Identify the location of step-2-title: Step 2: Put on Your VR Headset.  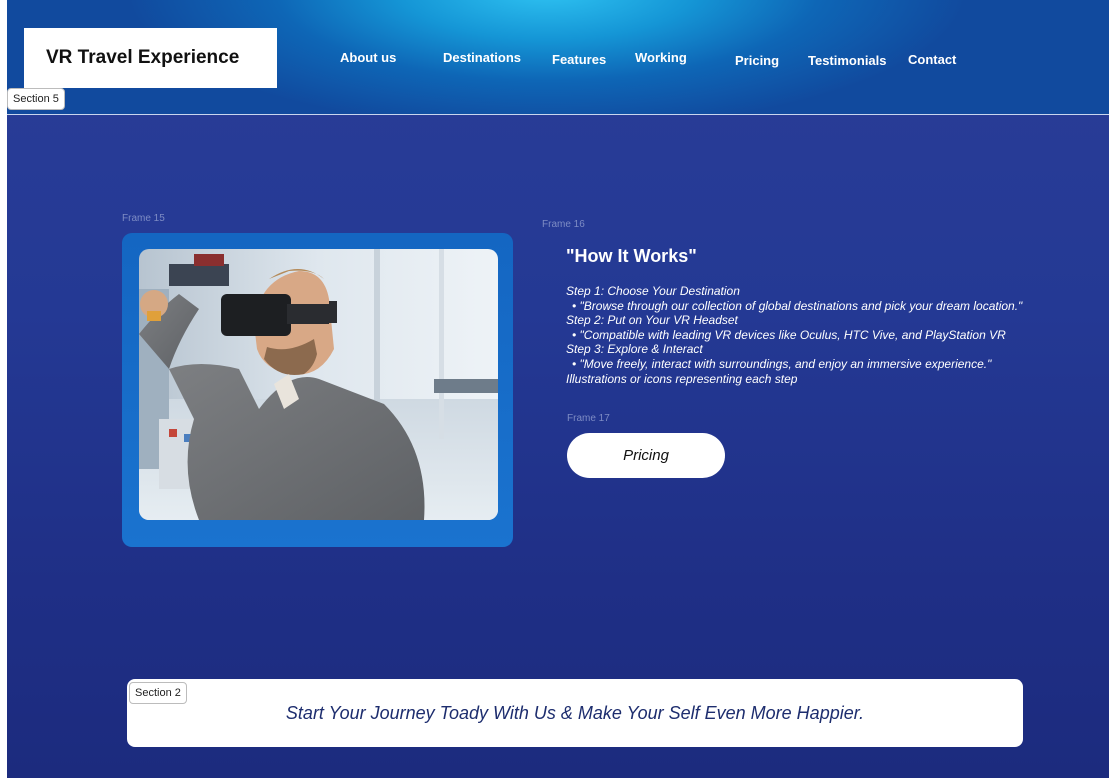
(652, 320).